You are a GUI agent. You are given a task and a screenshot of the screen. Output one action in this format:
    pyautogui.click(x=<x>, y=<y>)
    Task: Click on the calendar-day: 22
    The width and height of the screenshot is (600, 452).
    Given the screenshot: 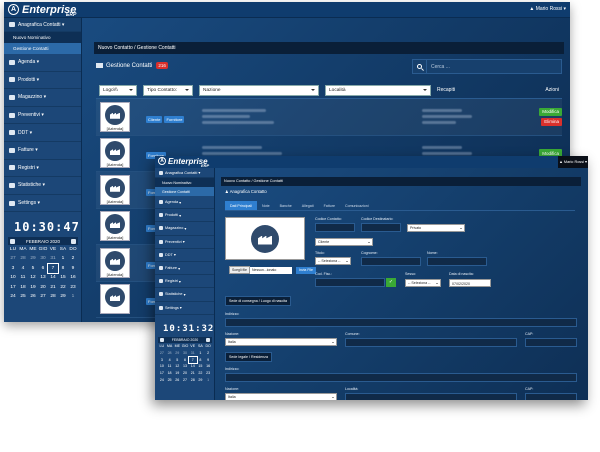 What is the action you would take?
    pyautogui.click(x=201, y=373)
    